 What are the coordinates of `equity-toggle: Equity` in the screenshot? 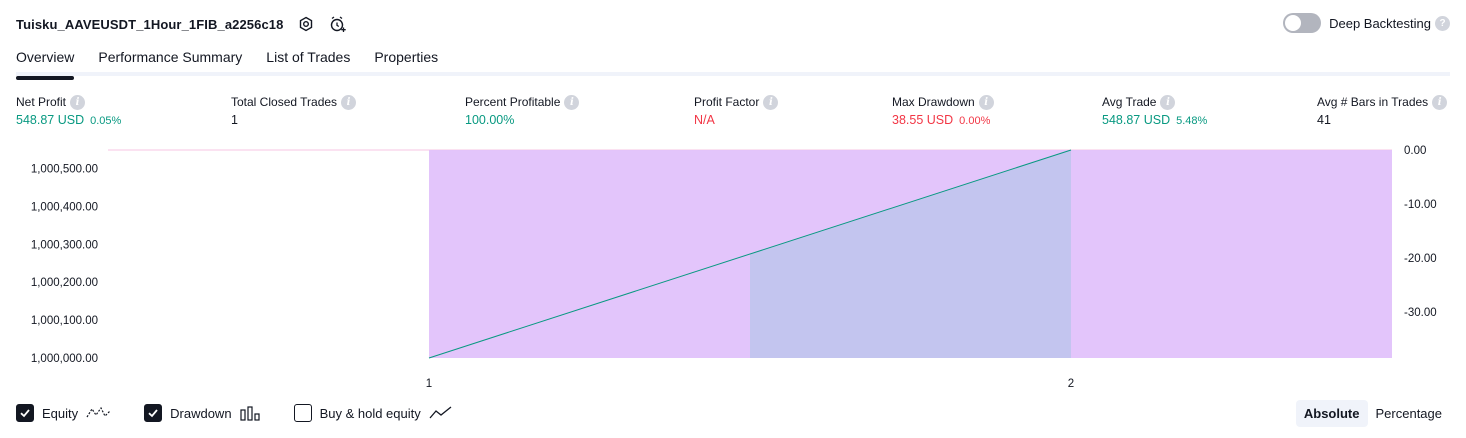 It's located at (64, 413).